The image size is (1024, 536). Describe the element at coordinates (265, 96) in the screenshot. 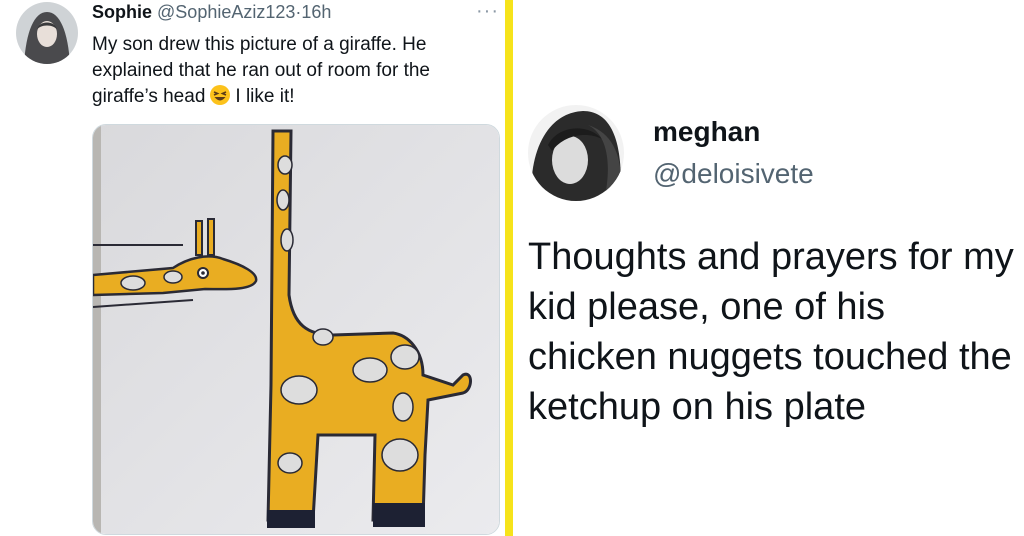

I see `tweet-text-end: I like it!` at that location.